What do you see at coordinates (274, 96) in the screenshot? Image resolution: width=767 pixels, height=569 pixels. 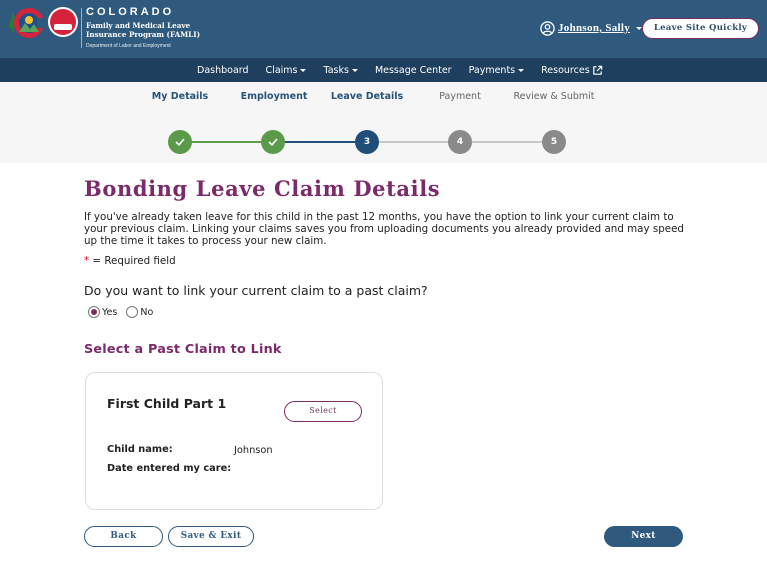 I see `step-label-employment: Employment` at bounding box center [274, 96].